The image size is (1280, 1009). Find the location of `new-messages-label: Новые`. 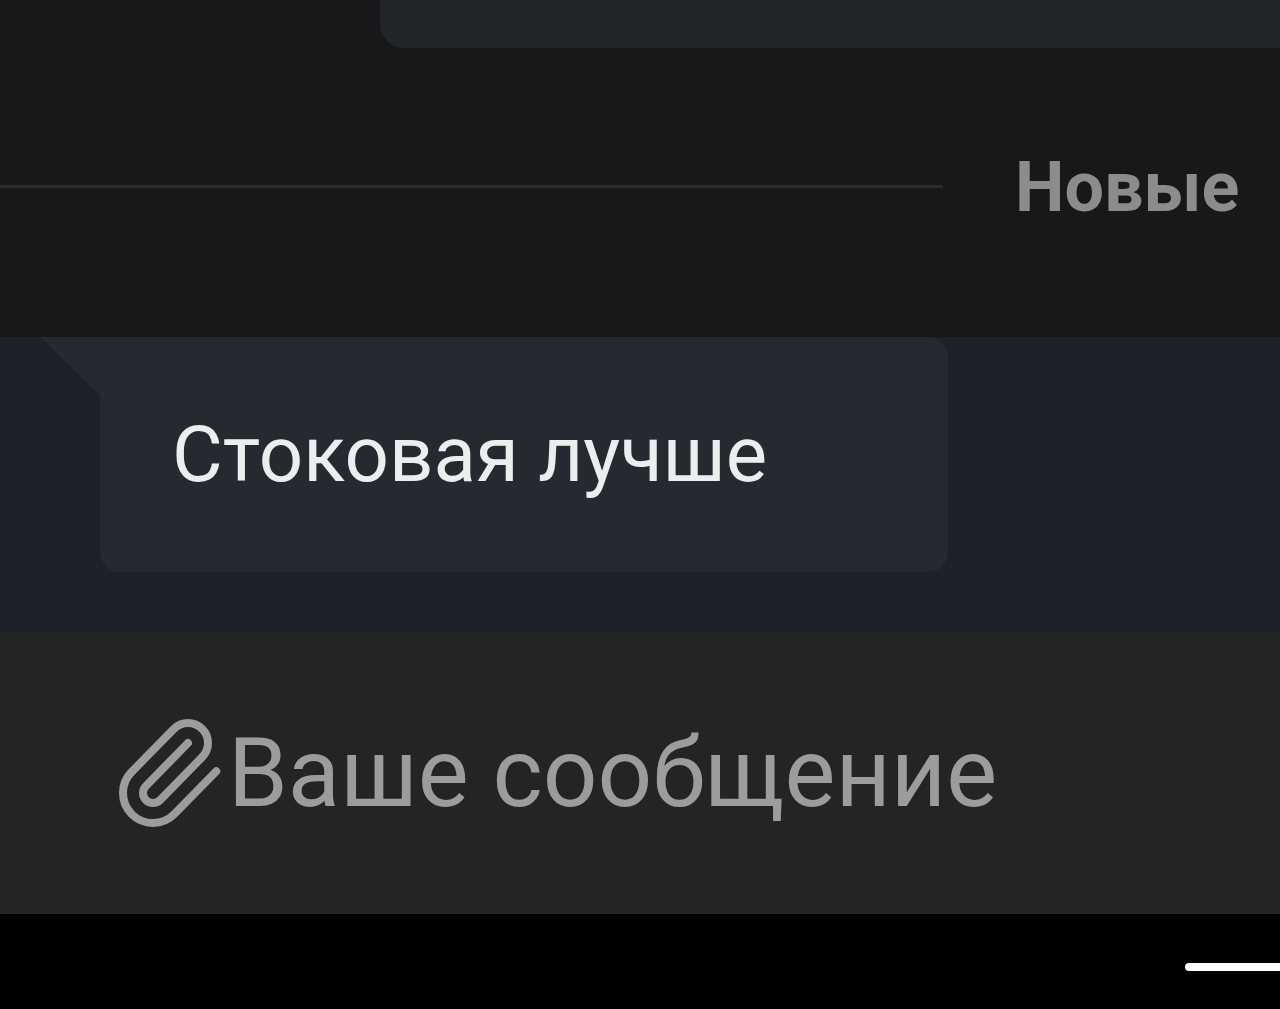

new-messages-label: Новые is located at coordinates (1127, 186).